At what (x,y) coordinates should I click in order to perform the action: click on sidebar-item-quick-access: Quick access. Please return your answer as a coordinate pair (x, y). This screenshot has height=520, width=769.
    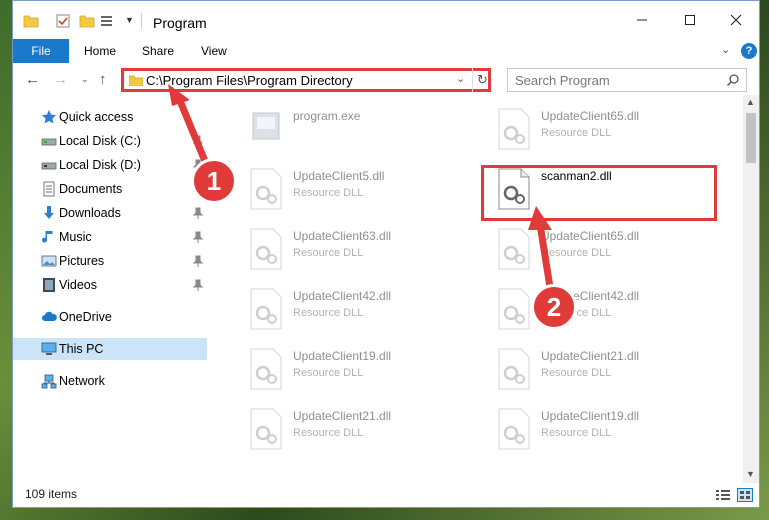
    Looking at the image, I should click on (110, 117).